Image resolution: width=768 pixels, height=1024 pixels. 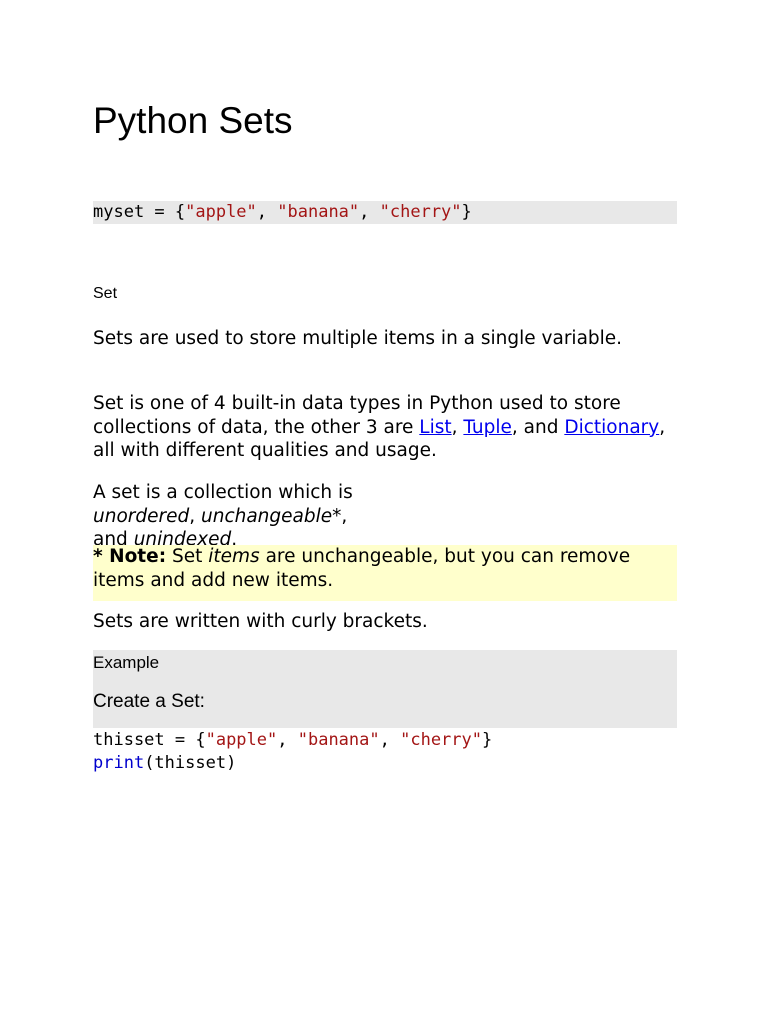 I want to click on page-title: Python Sets, so click(x=193, y=120).